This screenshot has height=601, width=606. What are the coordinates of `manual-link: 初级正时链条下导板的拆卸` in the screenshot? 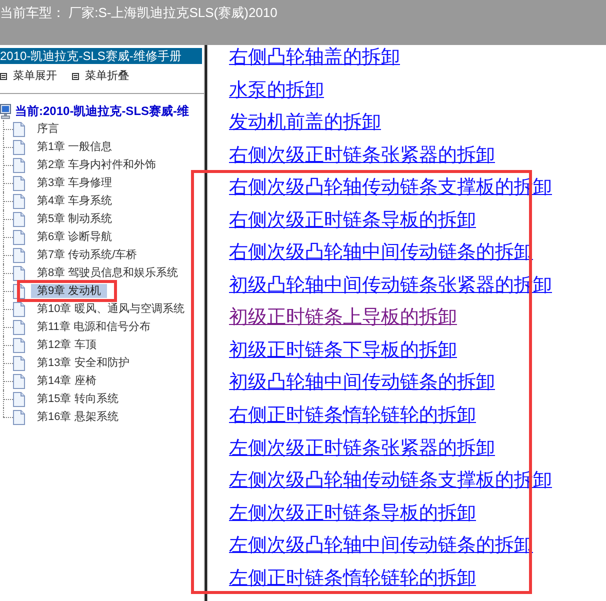 It's located at (343, 350).